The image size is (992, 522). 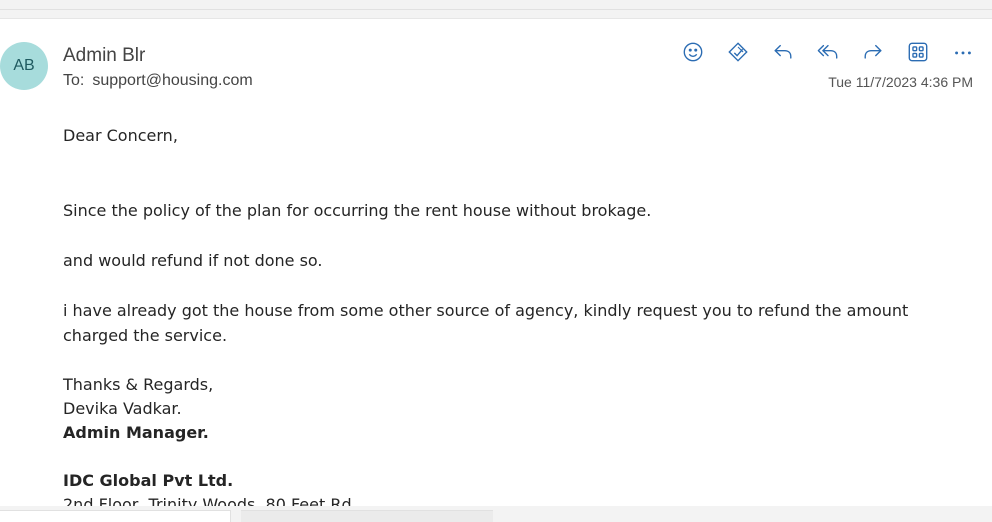 I want to click on recipient-address: support@housing.com, so click(x=172, y=80).